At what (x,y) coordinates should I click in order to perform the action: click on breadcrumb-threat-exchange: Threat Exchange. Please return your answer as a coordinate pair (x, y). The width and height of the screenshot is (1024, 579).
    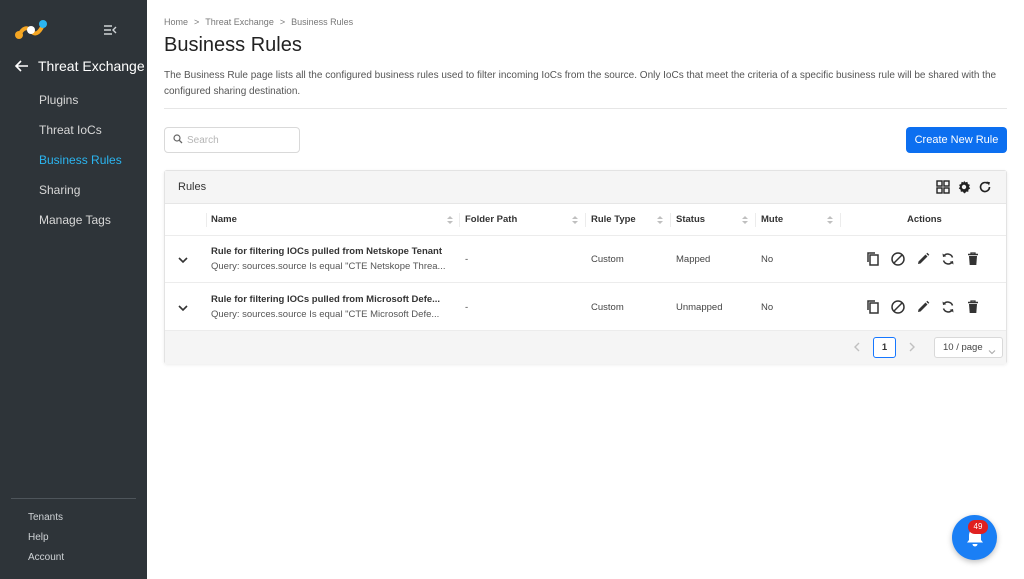
    Looking at the image, I should click on (239, 22).